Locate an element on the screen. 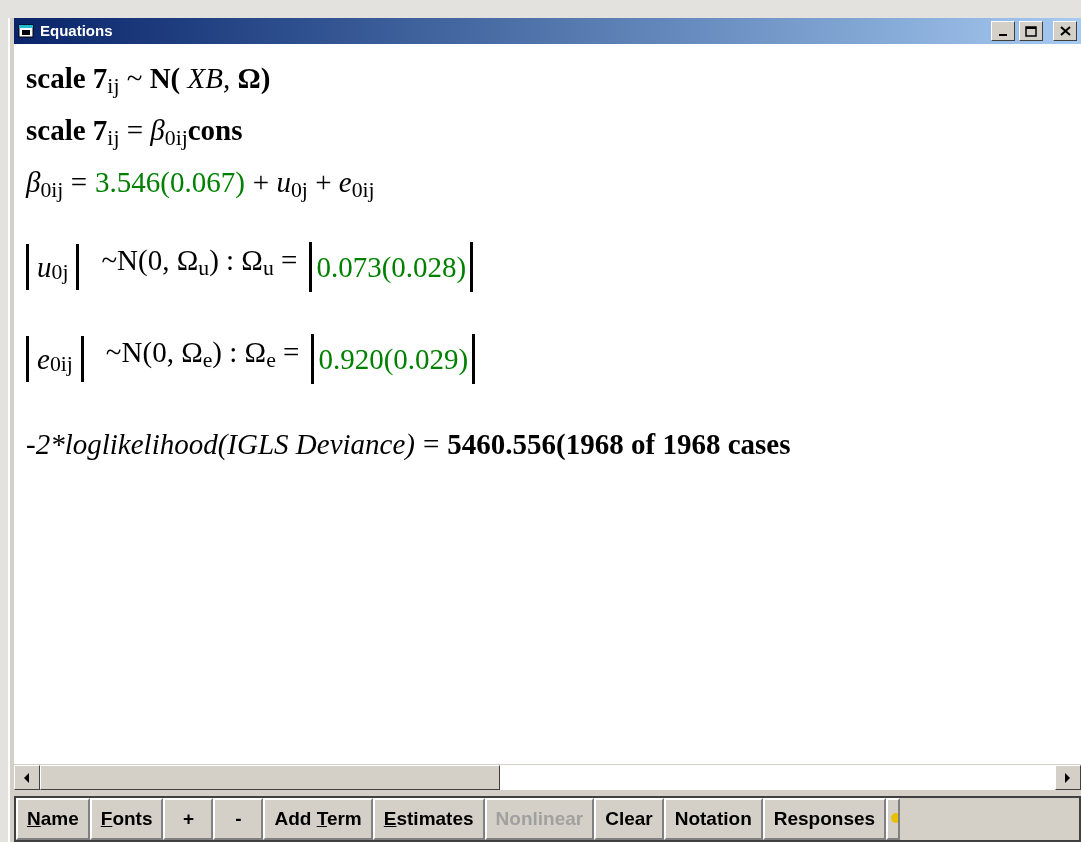  distribution-text: ~N(0, Ω$_{u}$) : Ω$_{u}$ = is located at coordinates (199, 263).